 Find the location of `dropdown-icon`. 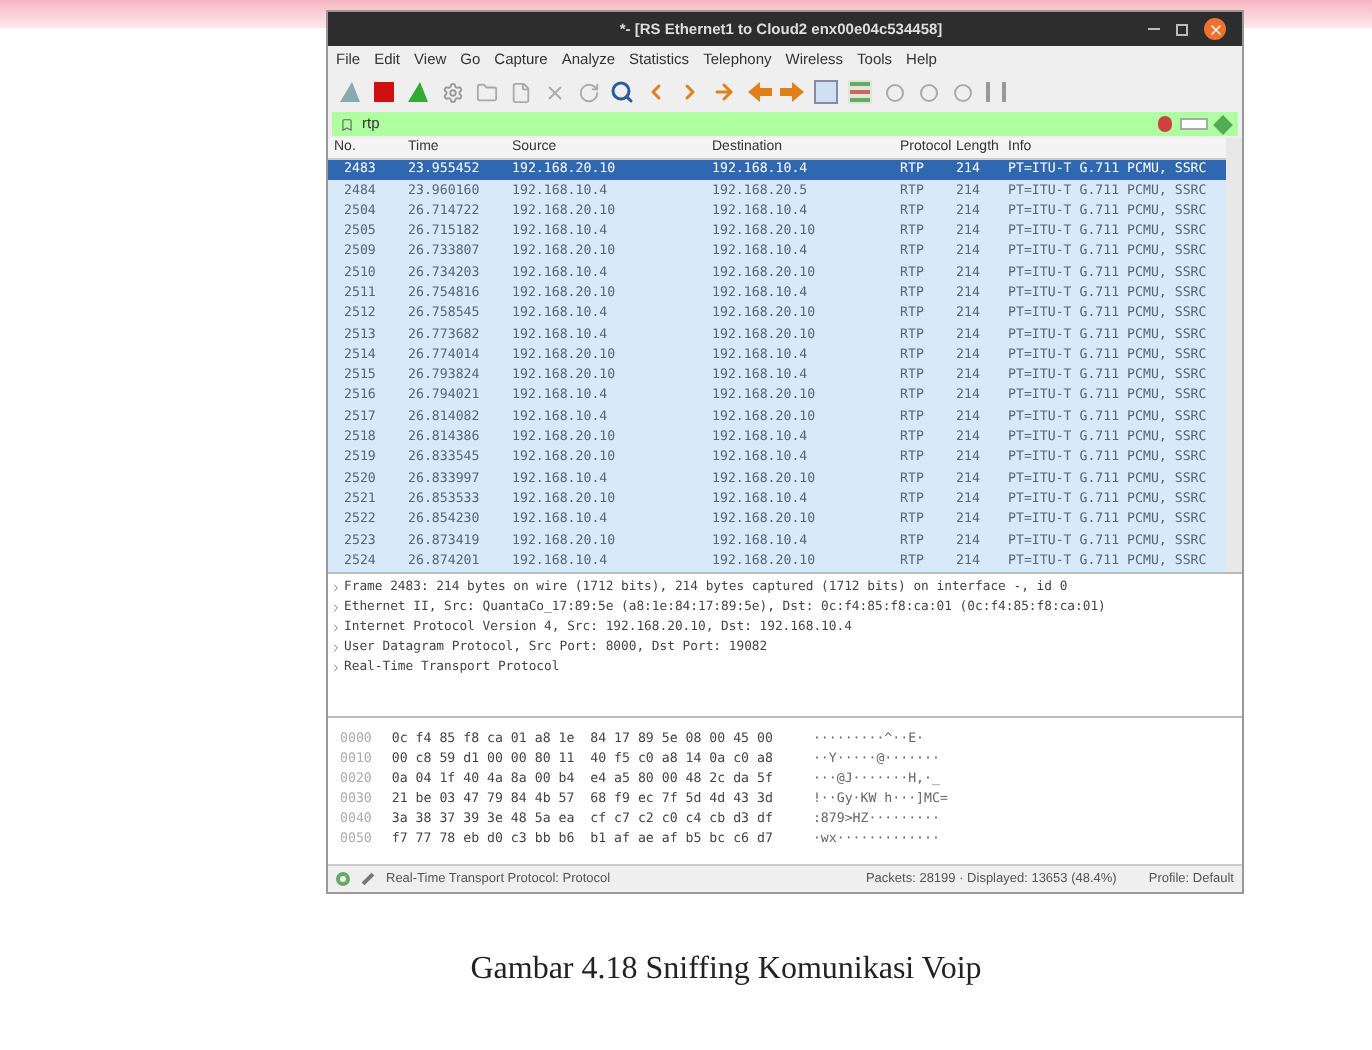

dropdown-icon is located at coordinates (1194, 124).